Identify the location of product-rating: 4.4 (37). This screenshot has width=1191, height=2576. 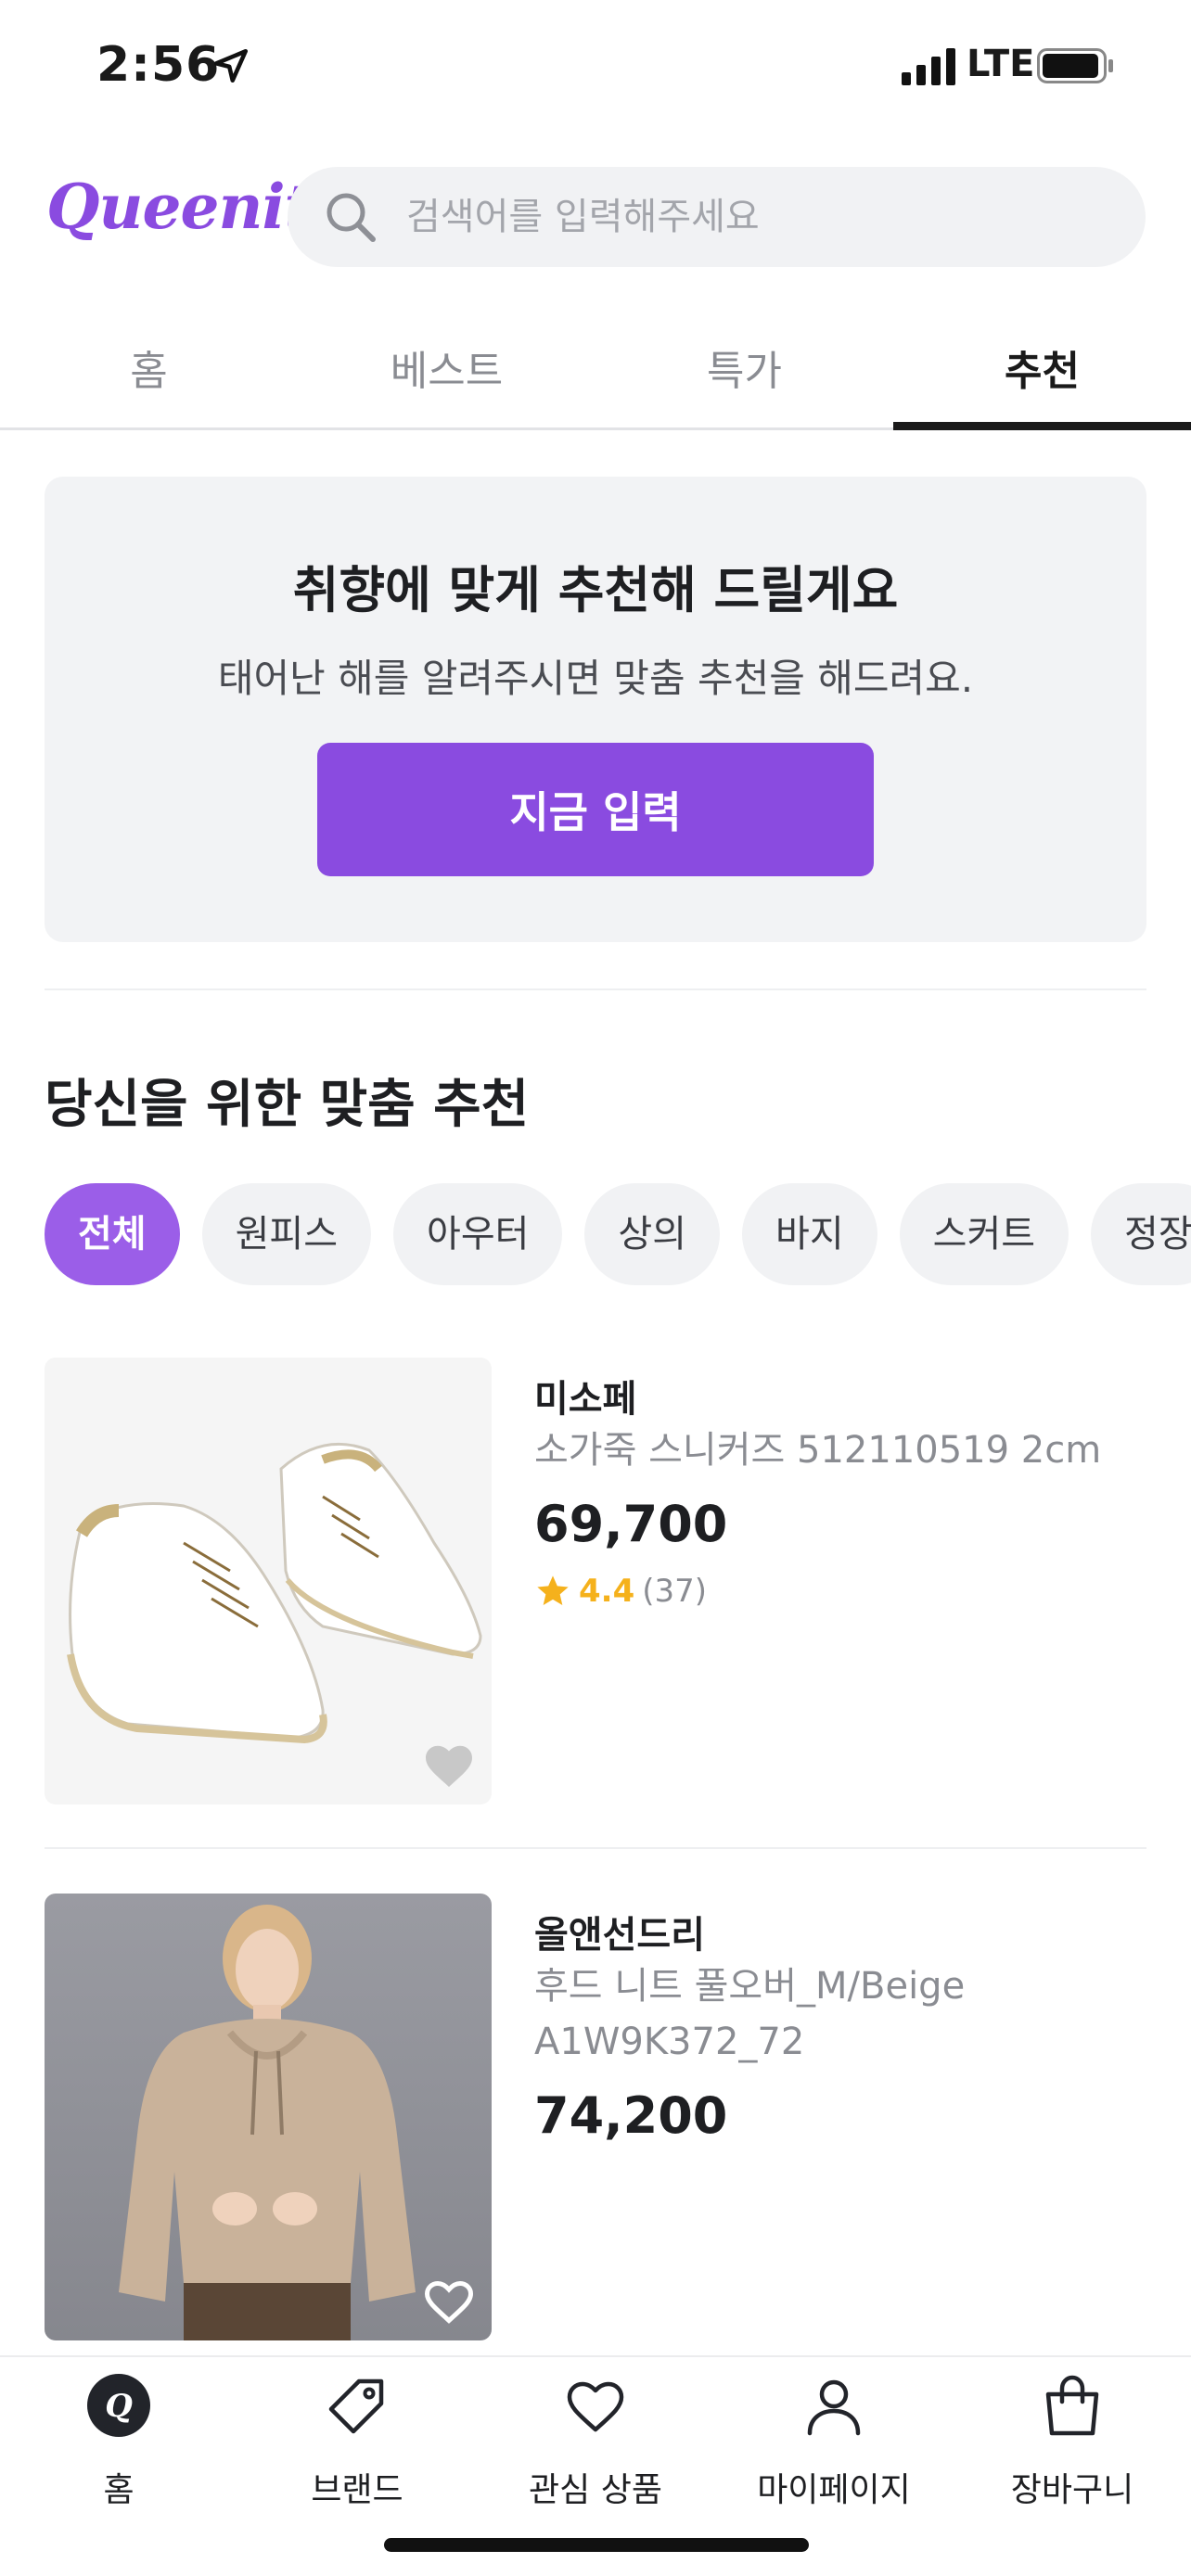
(620, 1592).